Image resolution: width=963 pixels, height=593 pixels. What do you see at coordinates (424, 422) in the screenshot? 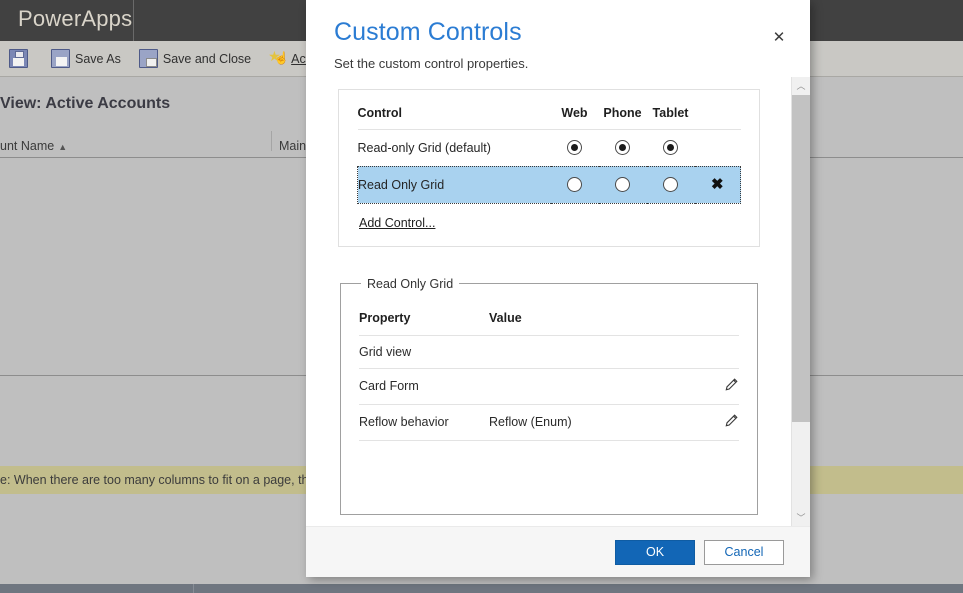
I see `property-name: Reflow behavior` at bounding box center [424, 422].